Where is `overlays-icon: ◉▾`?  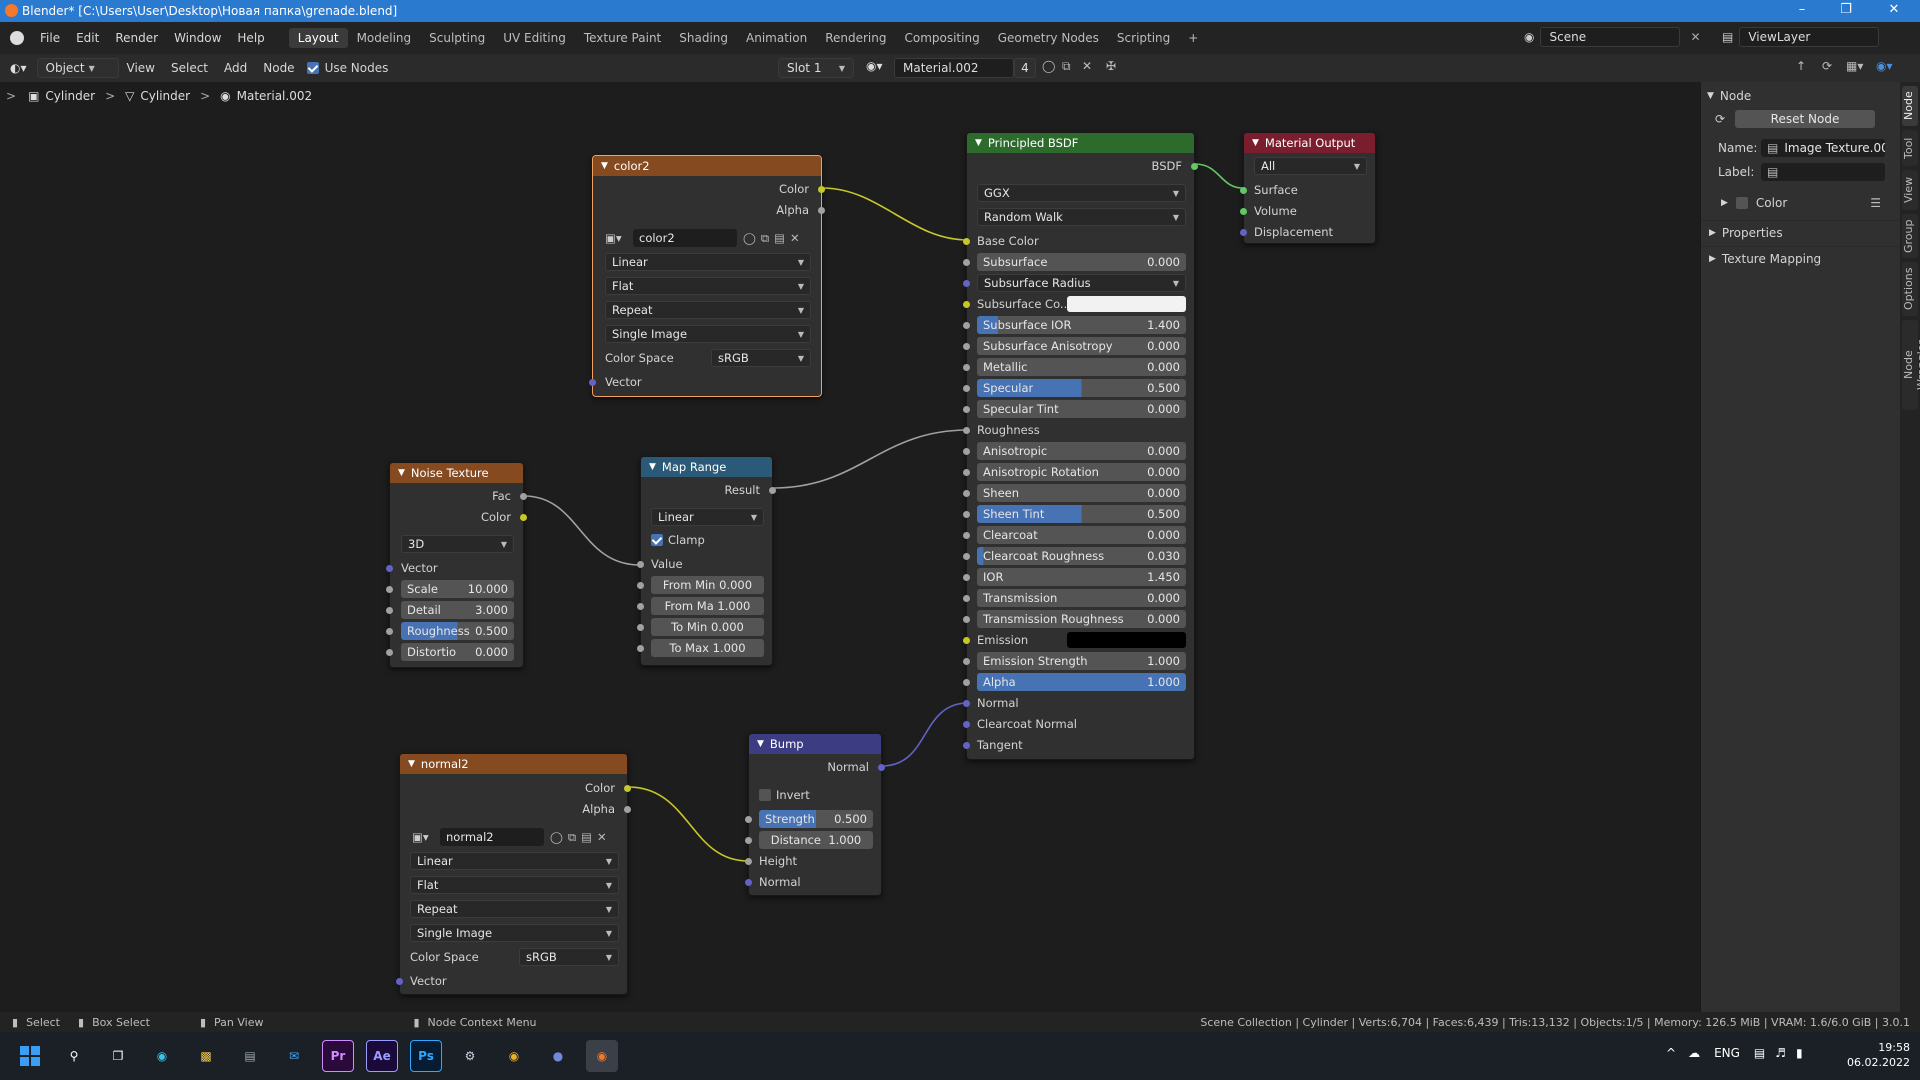 overlays-icon: ◉▾ is located at coordinates (1884, 66).